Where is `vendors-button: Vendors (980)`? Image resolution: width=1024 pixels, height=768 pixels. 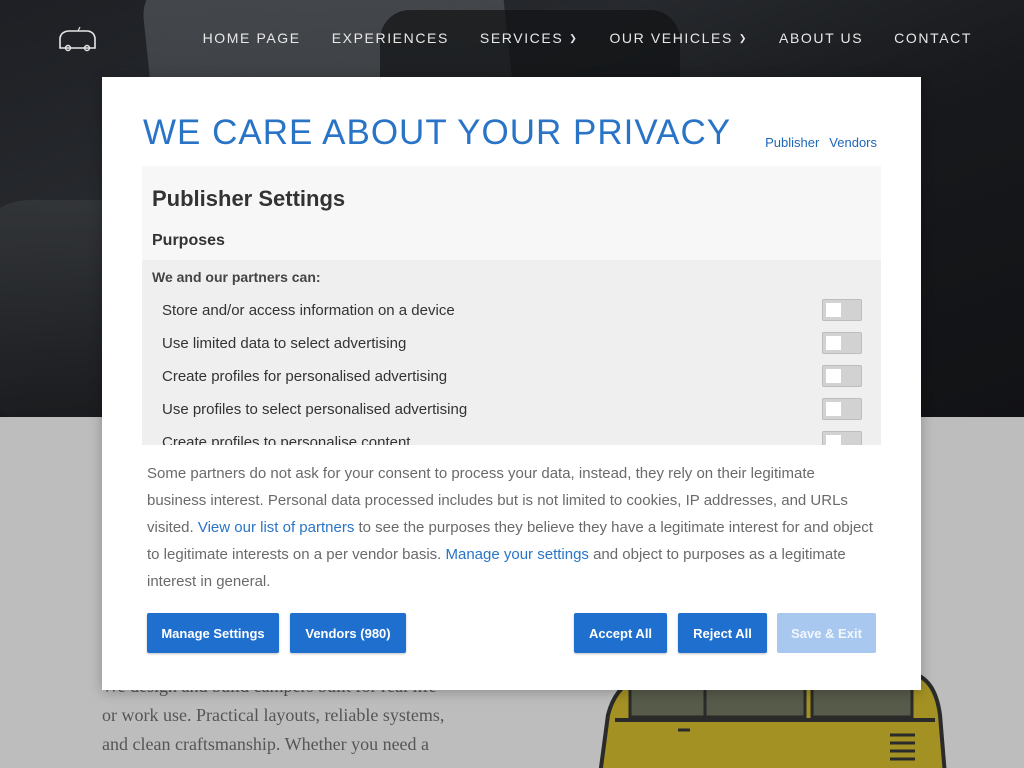
vendors-button: Vendors (980) is located at coordinates (348, 633).